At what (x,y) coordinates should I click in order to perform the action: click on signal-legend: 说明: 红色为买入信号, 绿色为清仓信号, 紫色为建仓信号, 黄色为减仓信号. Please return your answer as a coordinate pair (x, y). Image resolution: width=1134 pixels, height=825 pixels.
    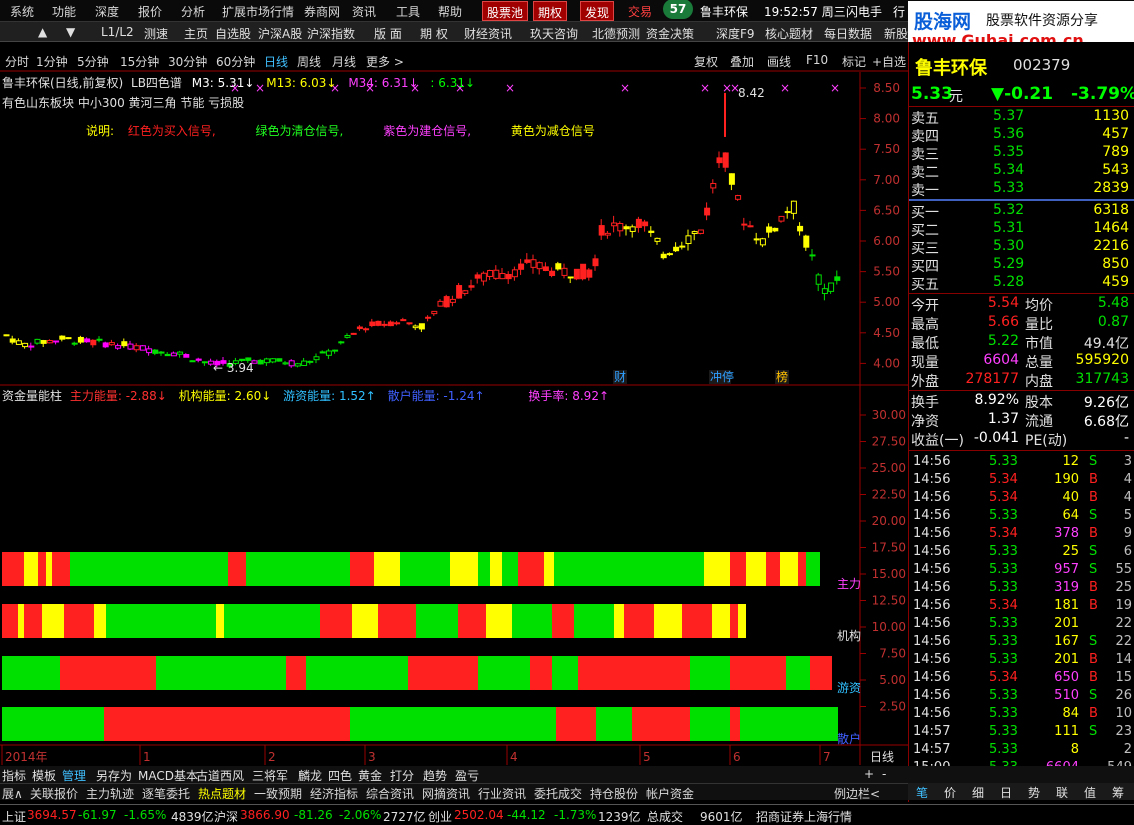
    Looking at the image, I should click on (340, 131).